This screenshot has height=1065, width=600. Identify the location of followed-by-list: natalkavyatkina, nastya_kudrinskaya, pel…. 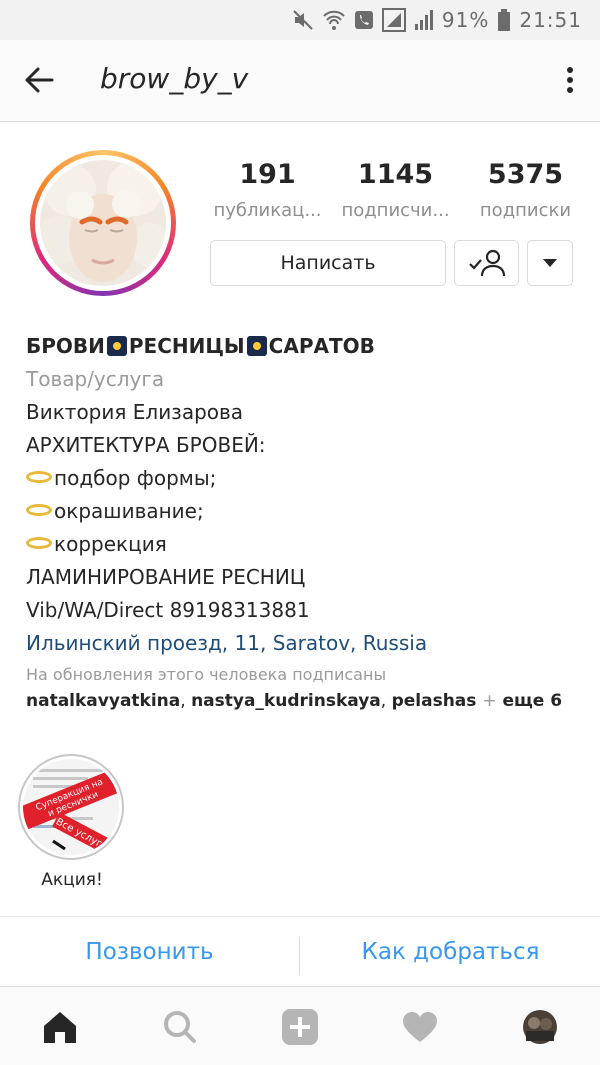
(306, 701).